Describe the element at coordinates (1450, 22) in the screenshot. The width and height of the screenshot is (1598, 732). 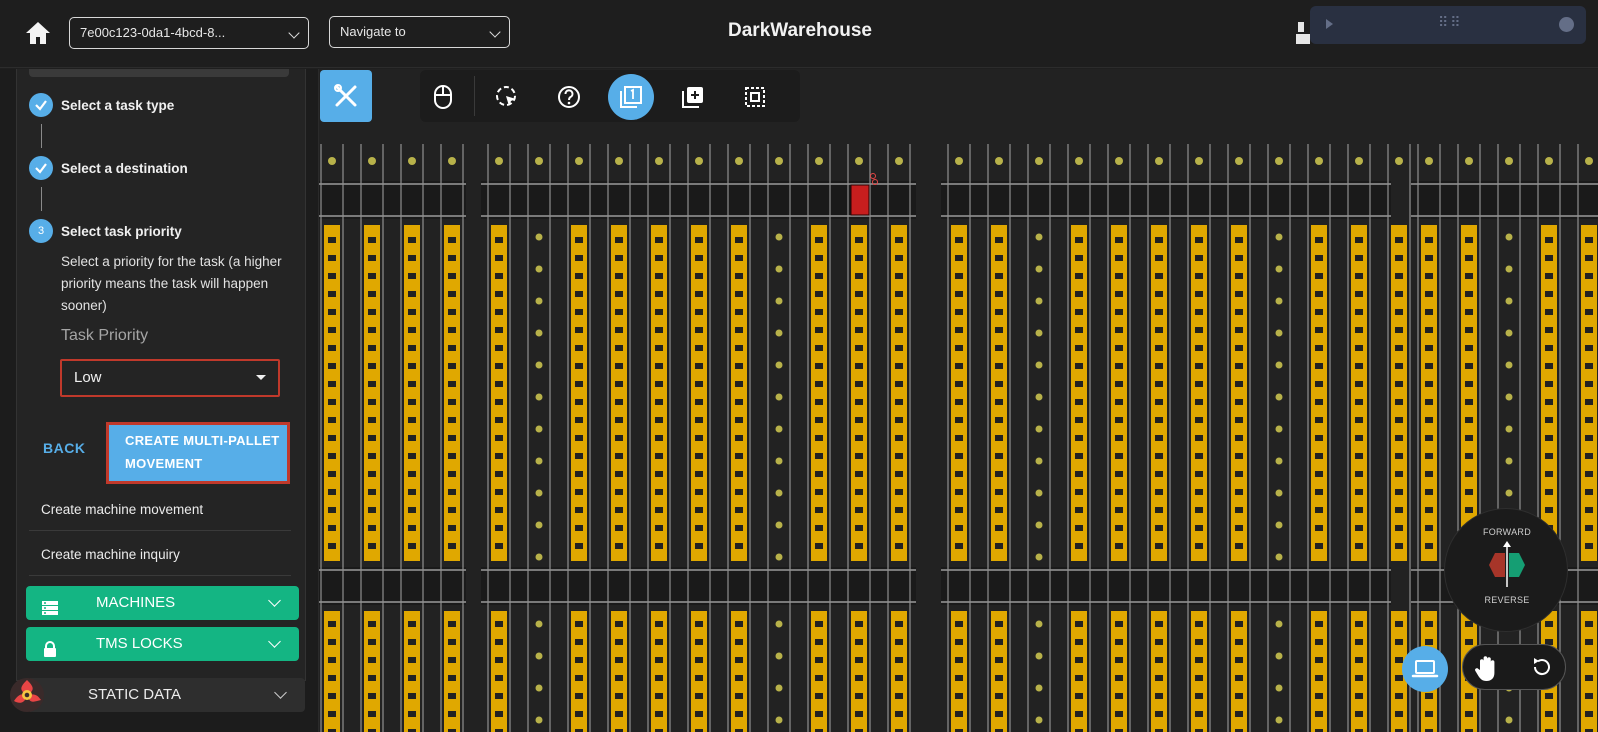
I see `drag-handle-icon: ⠿⠿` at that location.